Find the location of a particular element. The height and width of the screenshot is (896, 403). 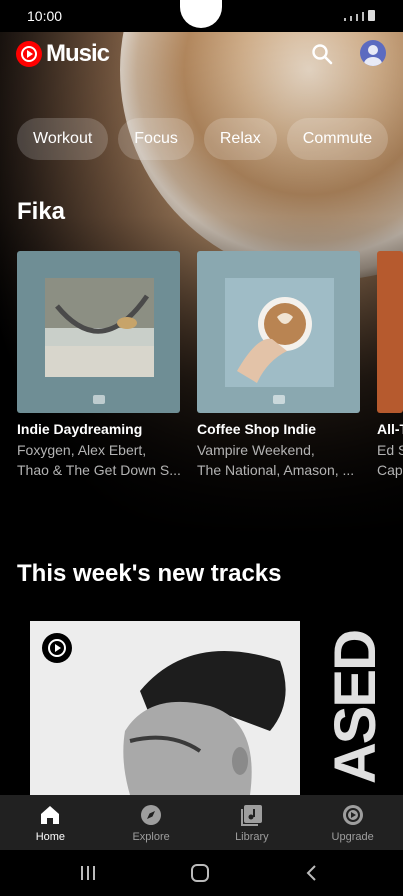

upgrade-icon is located at coordinates (352, 815).